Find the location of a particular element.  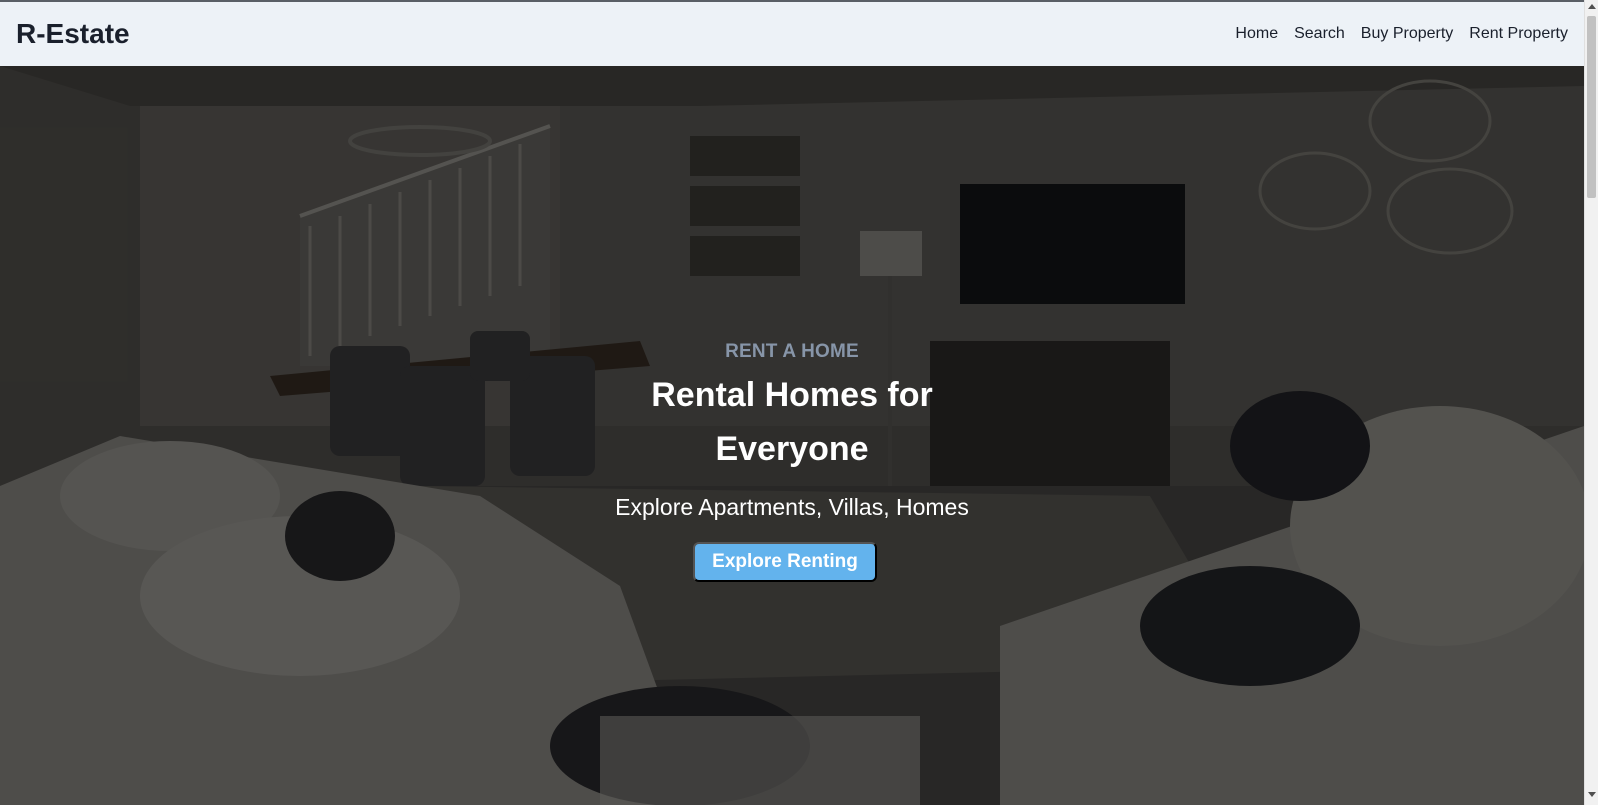

explore-renting-button: Explore Renting is located at coordinates (785, 562).